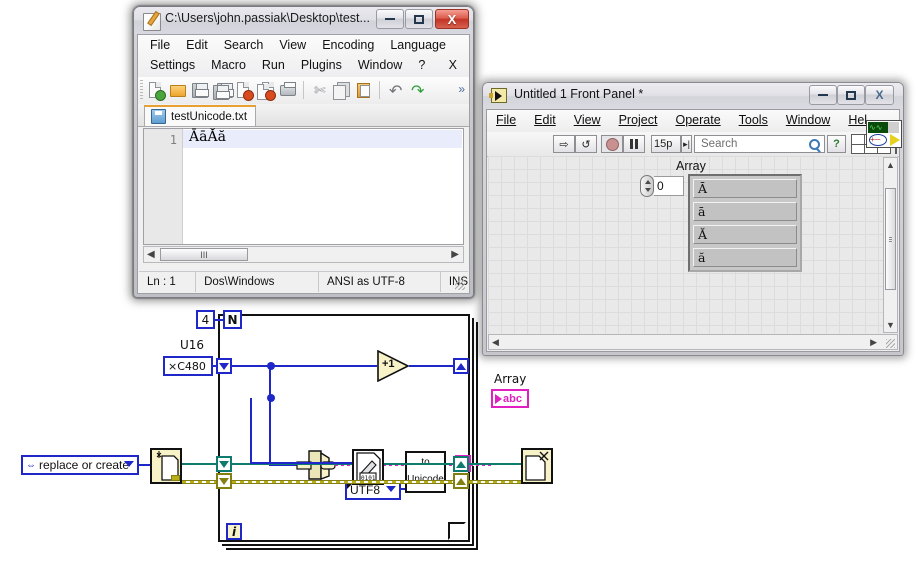 The image size is (921, 577). I want to click on array-element-0: Ā, so click(745, 188).